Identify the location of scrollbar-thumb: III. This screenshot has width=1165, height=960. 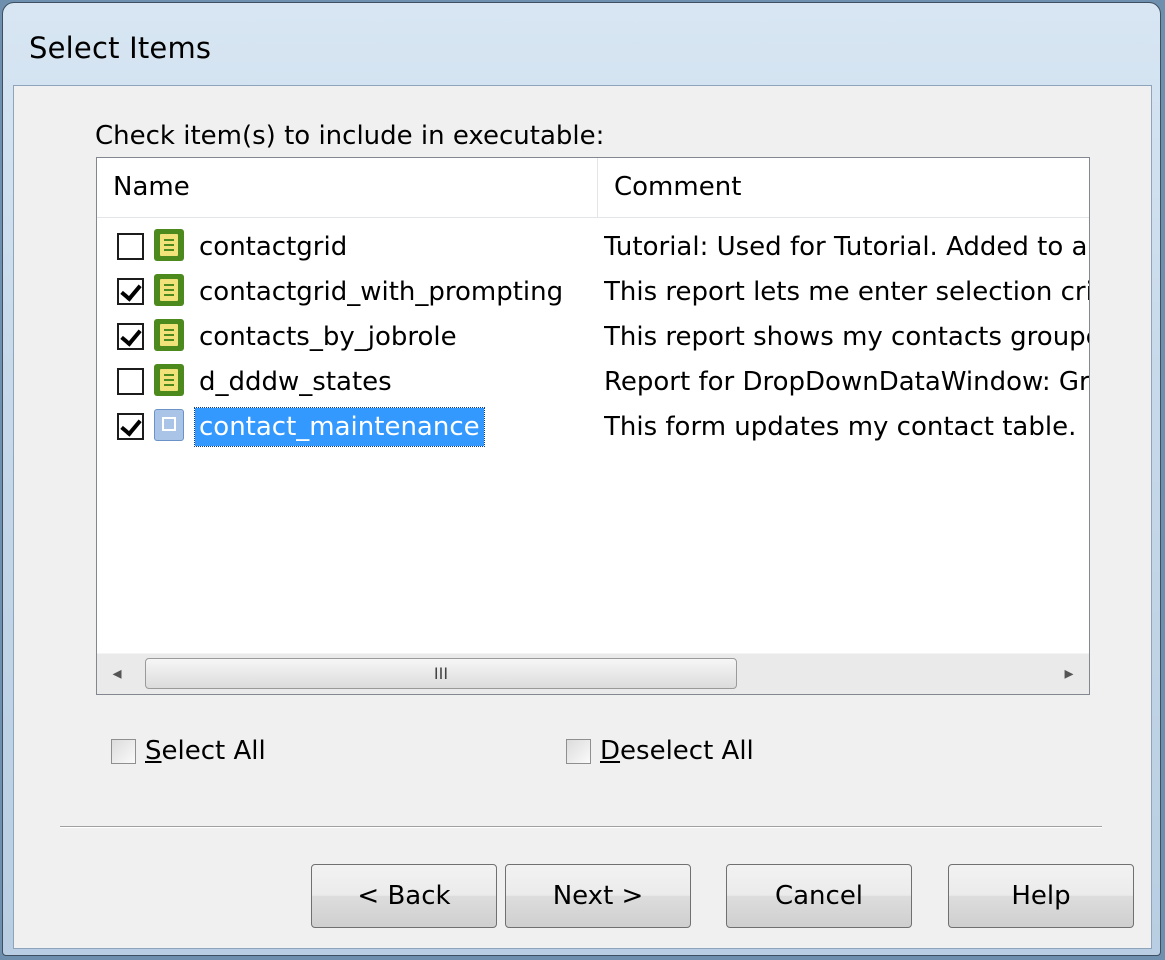
(441, 673).